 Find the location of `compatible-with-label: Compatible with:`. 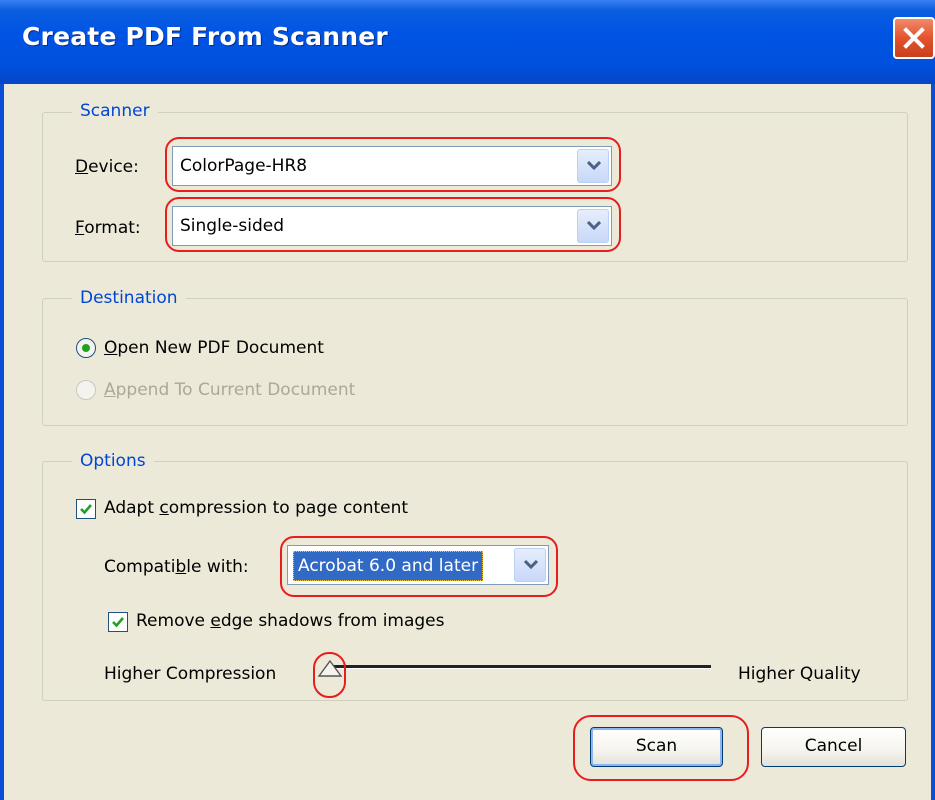

compatible-with-label: Compatible with: is located at coordinates (176, 567).